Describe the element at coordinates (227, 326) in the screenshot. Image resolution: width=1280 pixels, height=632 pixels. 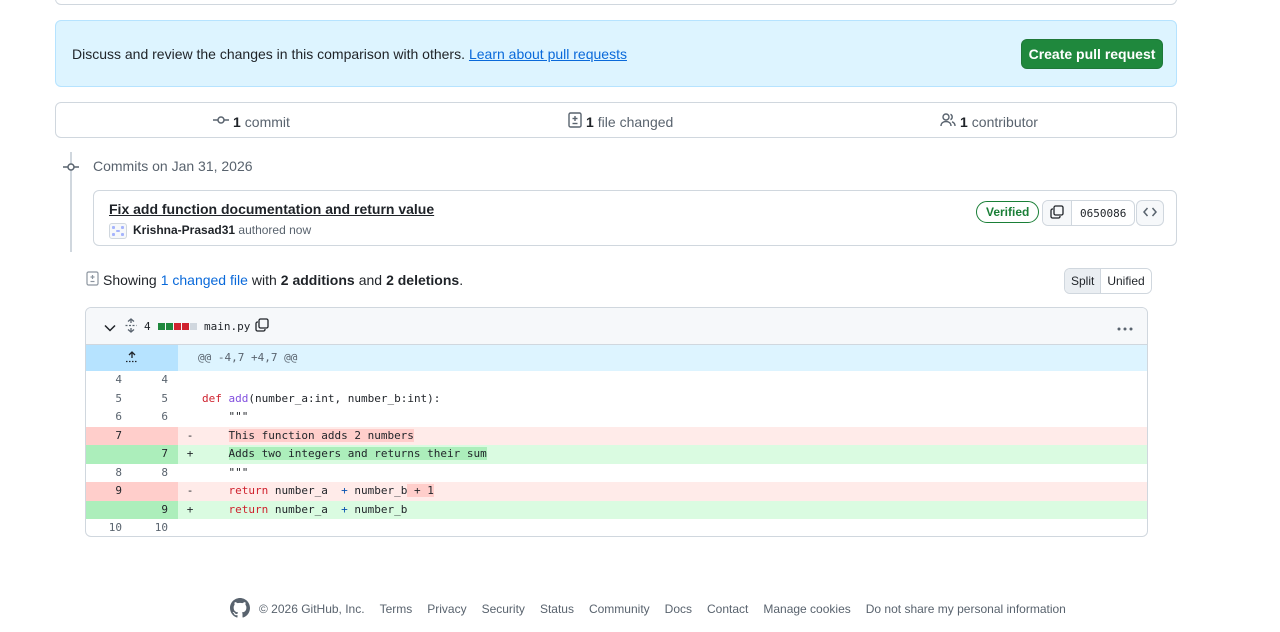
I see `file-name-link: main.py` at that location.